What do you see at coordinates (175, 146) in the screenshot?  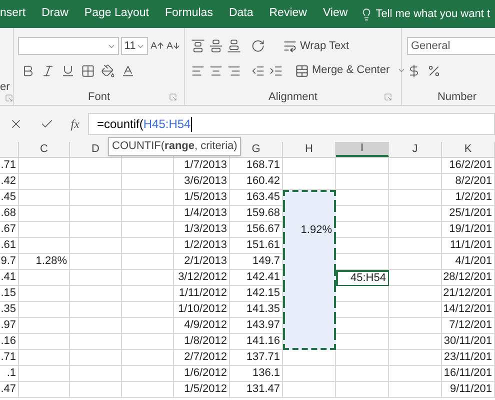 I see `function-tooltip: COUNTIF(range, criteria)` at bounding box center [175, 146].